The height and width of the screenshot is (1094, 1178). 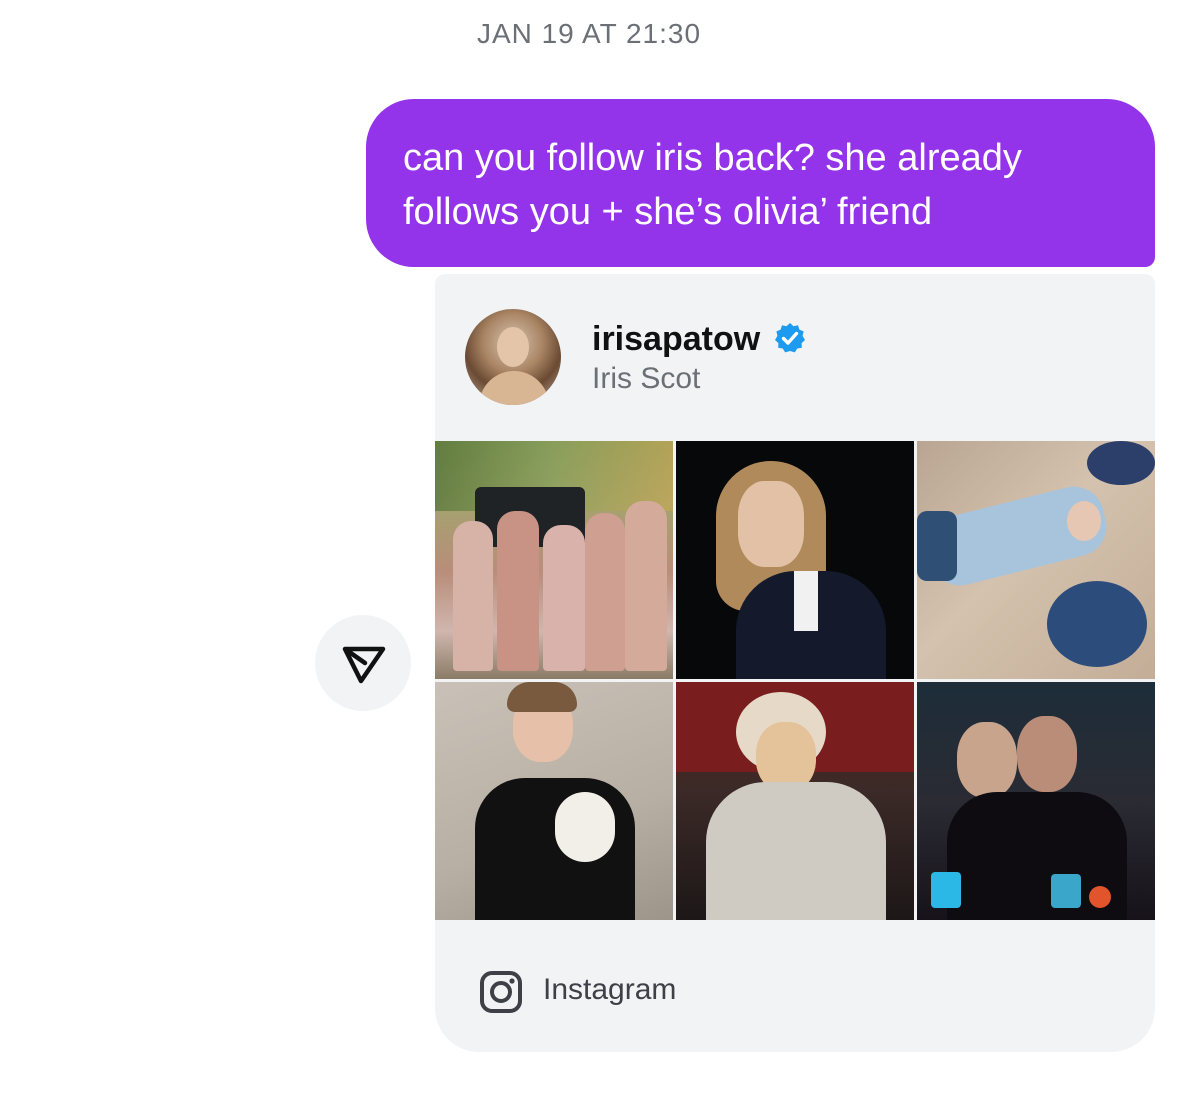 I want to click on share-arrow-icon, so click(x=364, y=665).